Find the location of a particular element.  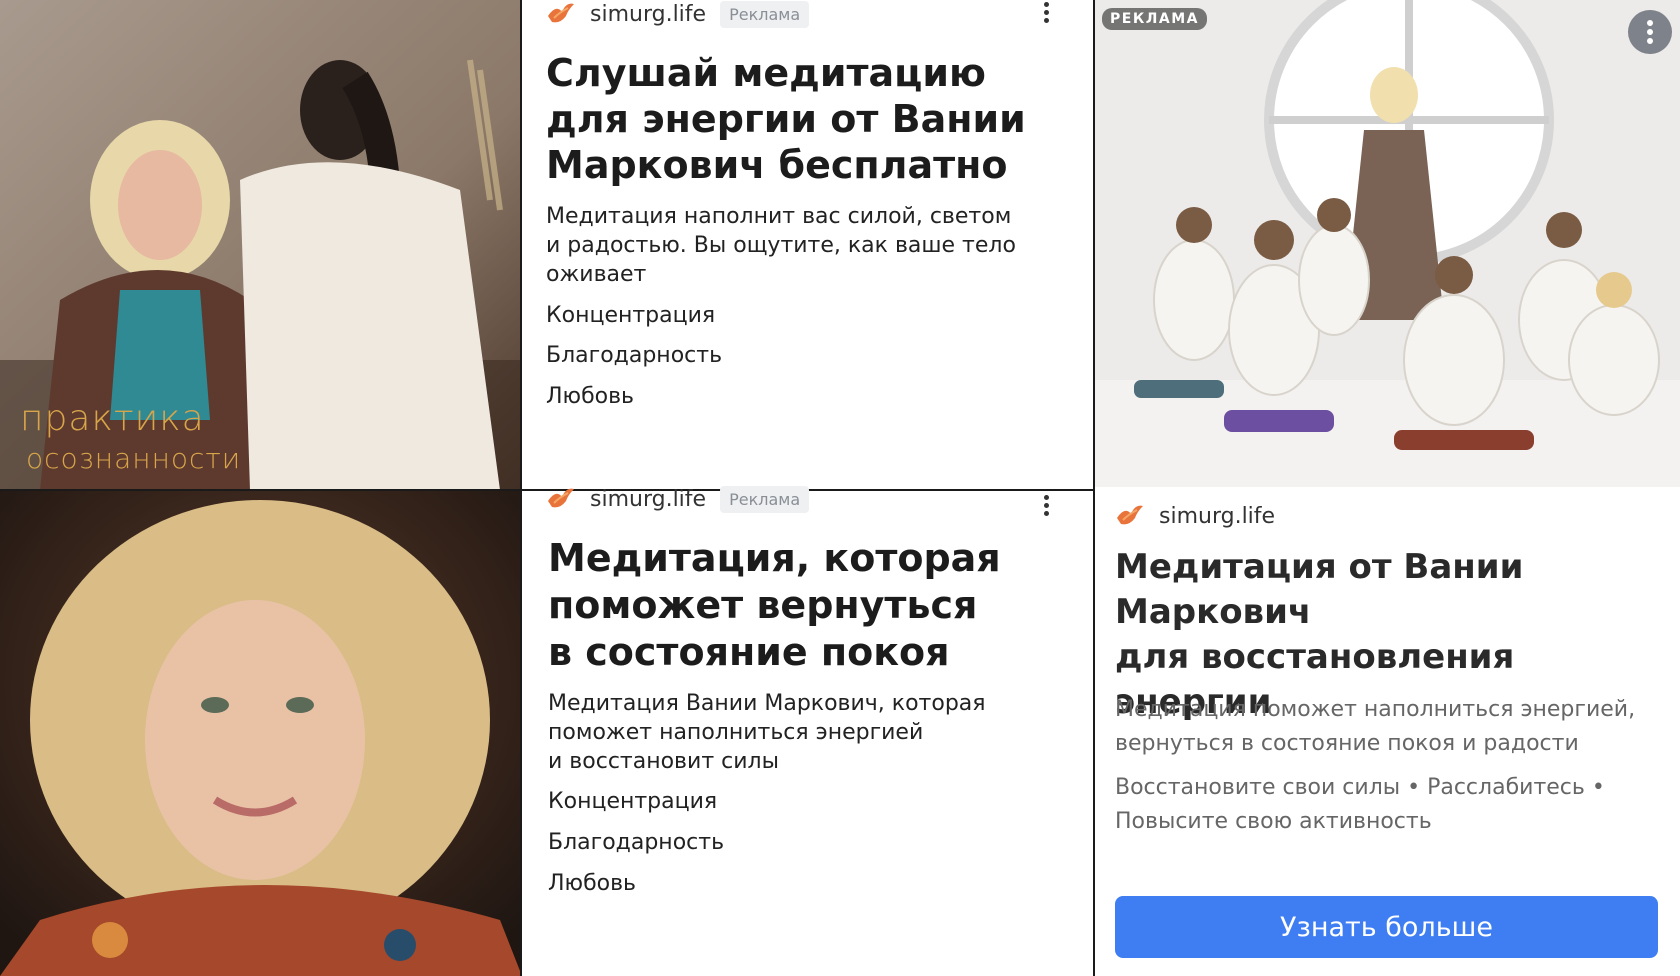

headline-line: Медитация от Вании is located at coordinates (1319, 567).